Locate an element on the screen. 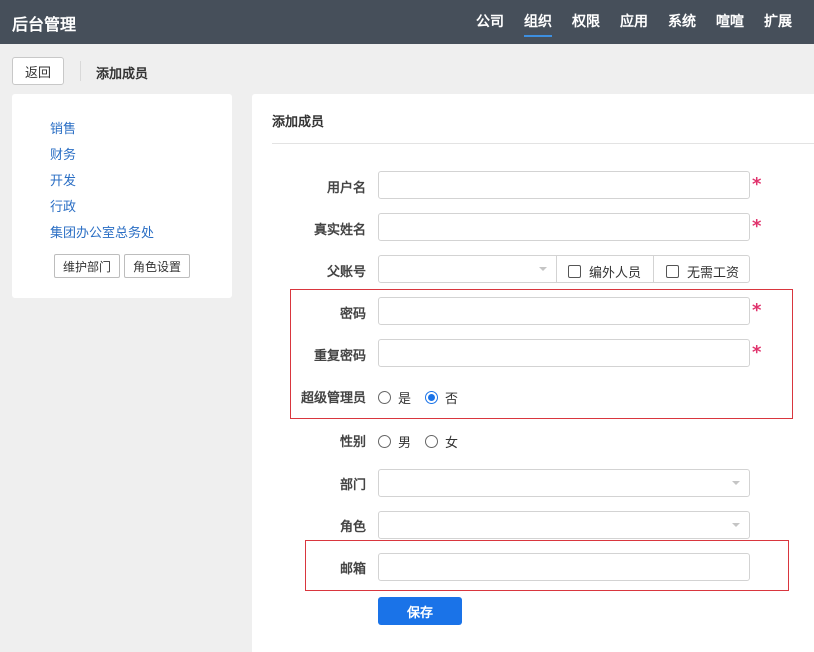 This screenshot has width=814, height=652. no-salary-checkbox: 无需工资 is located at coordinates (702, 271).